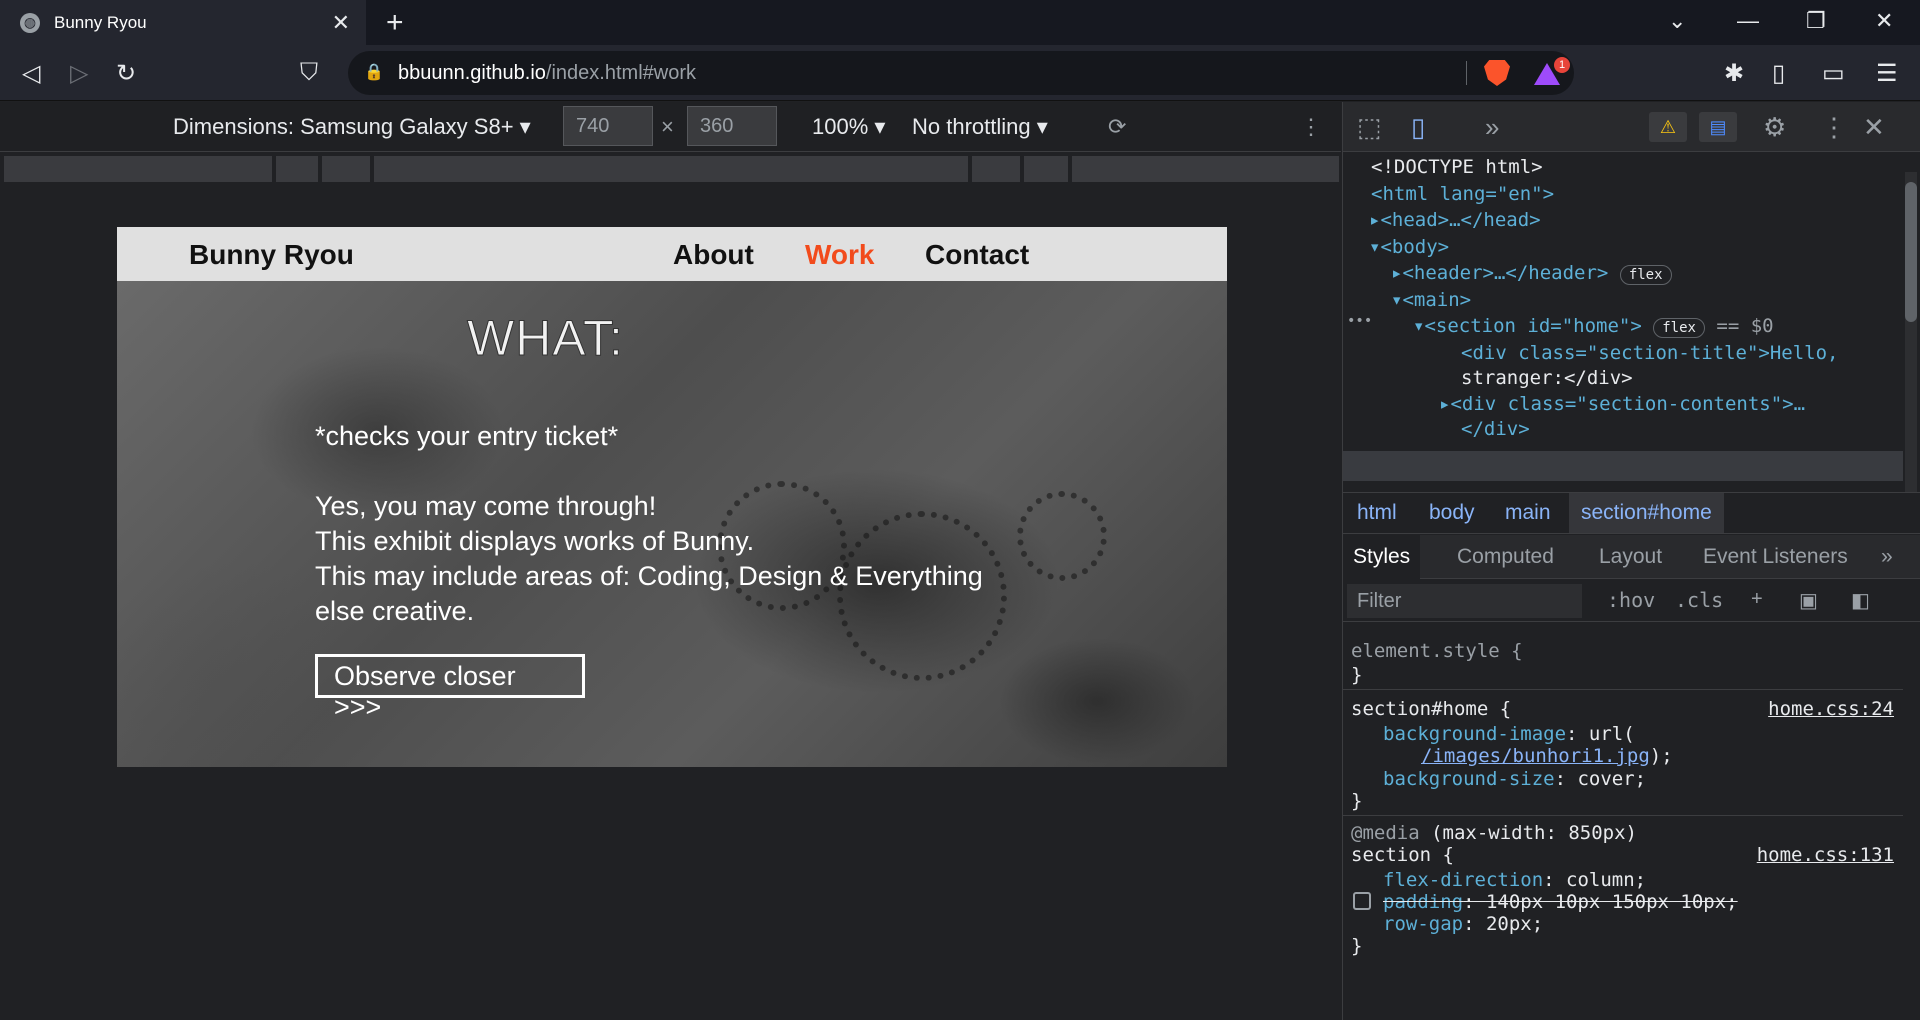 This screenshot has height=1020, width=1920. Describe the element at coordinates (1825, 855) in the screenshot. I see `rule-source-link: home.css:131` at that location.